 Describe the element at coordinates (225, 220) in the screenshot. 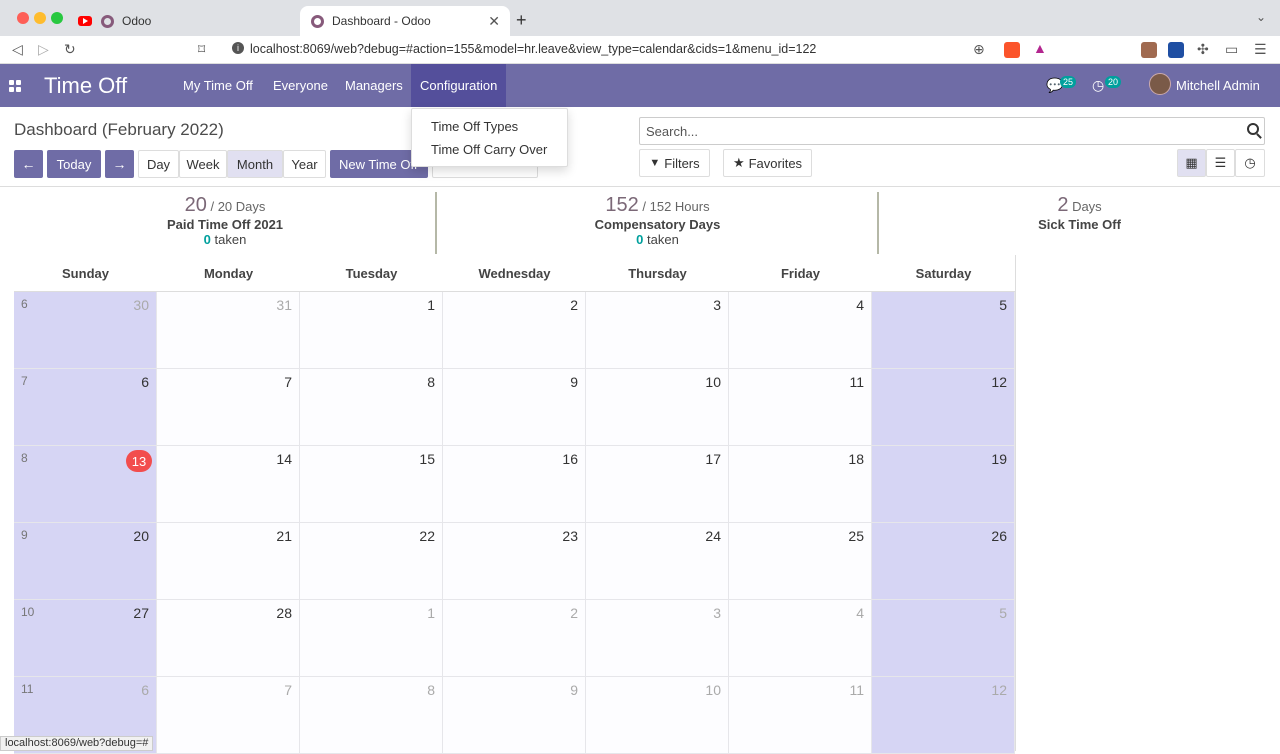

I see `summary-paid-time-off: 20 / 20 Days Paid Time Off 2021 0 taken` at that location.